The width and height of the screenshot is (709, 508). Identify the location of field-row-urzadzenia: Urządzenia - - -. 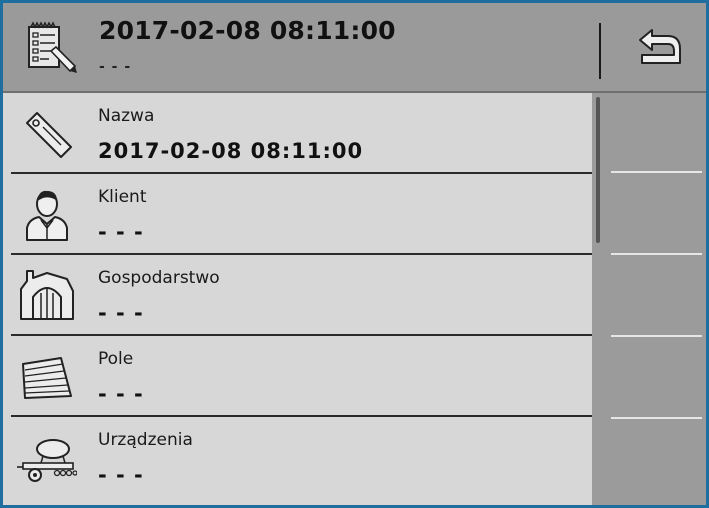
(297, 457).